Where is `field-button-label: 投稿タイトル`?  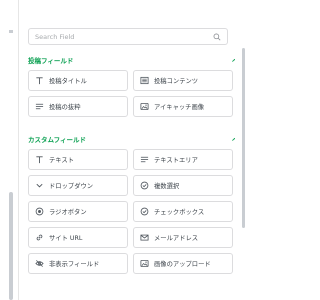 field-button-label: 投稿タイトル is located at coordinates (68, 81).